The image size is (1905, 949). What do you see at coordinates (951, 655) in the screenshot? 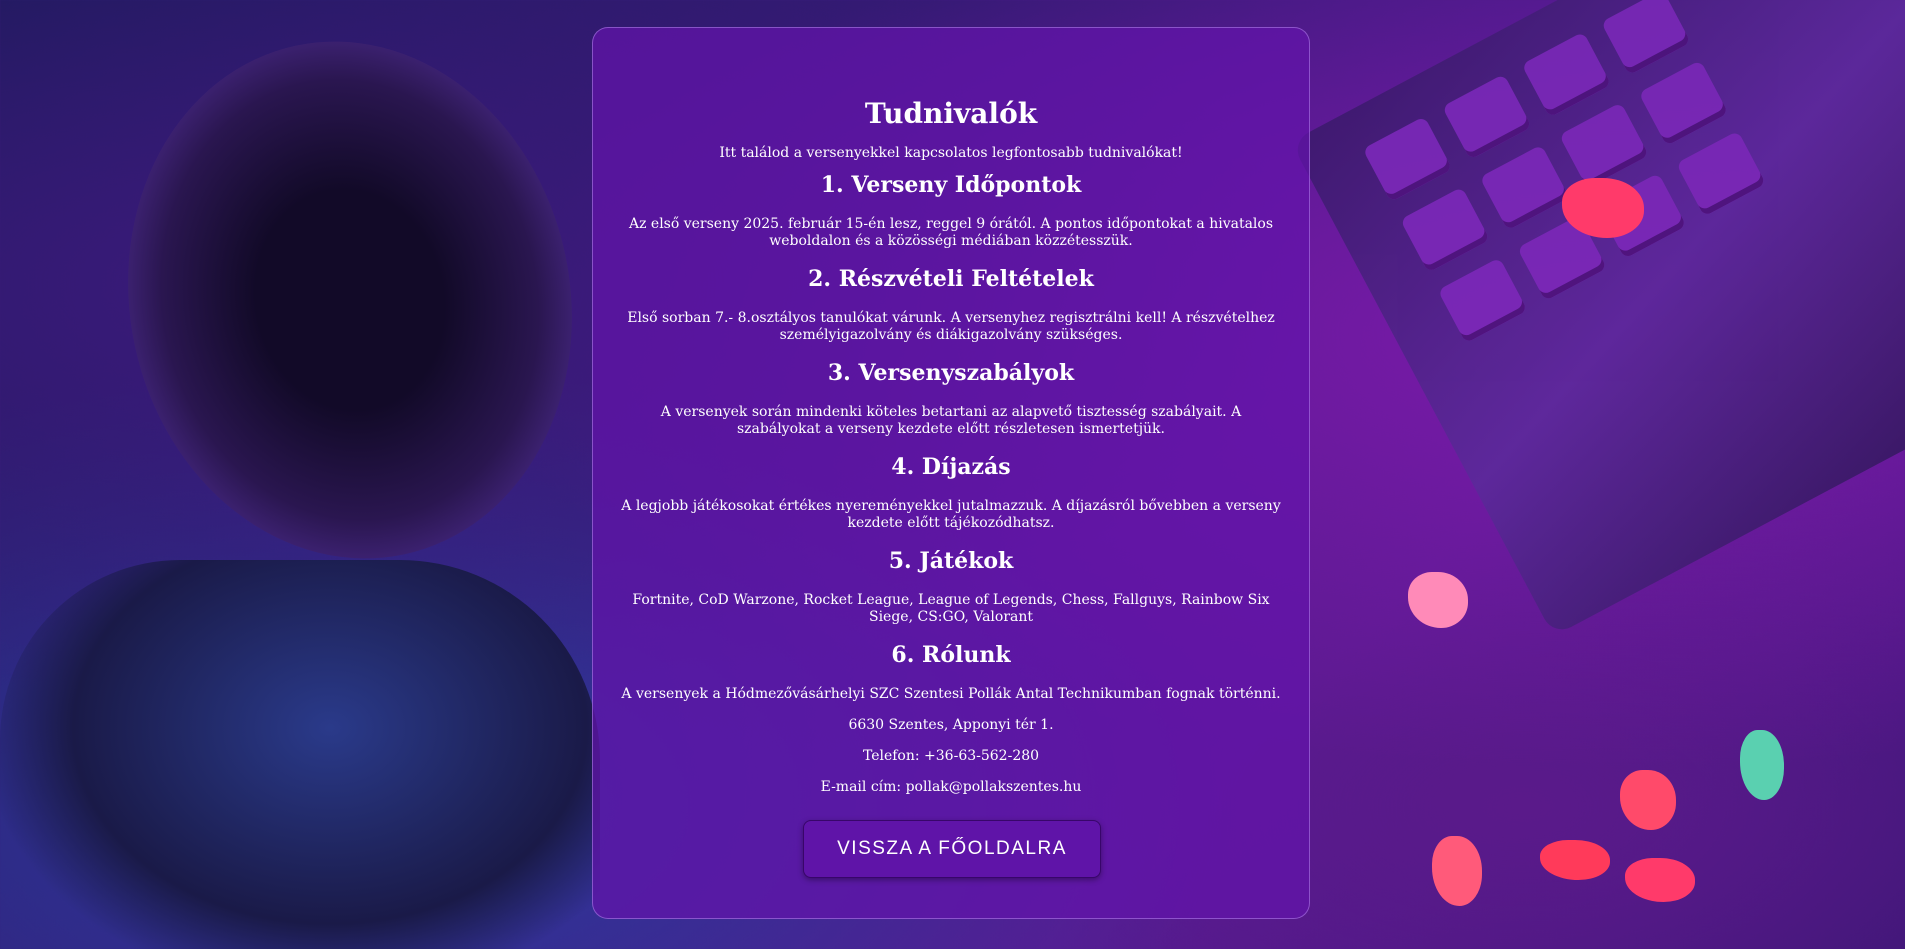
I see `section-heading-about: 6. Rólunk` at bounding box center [951, 655].